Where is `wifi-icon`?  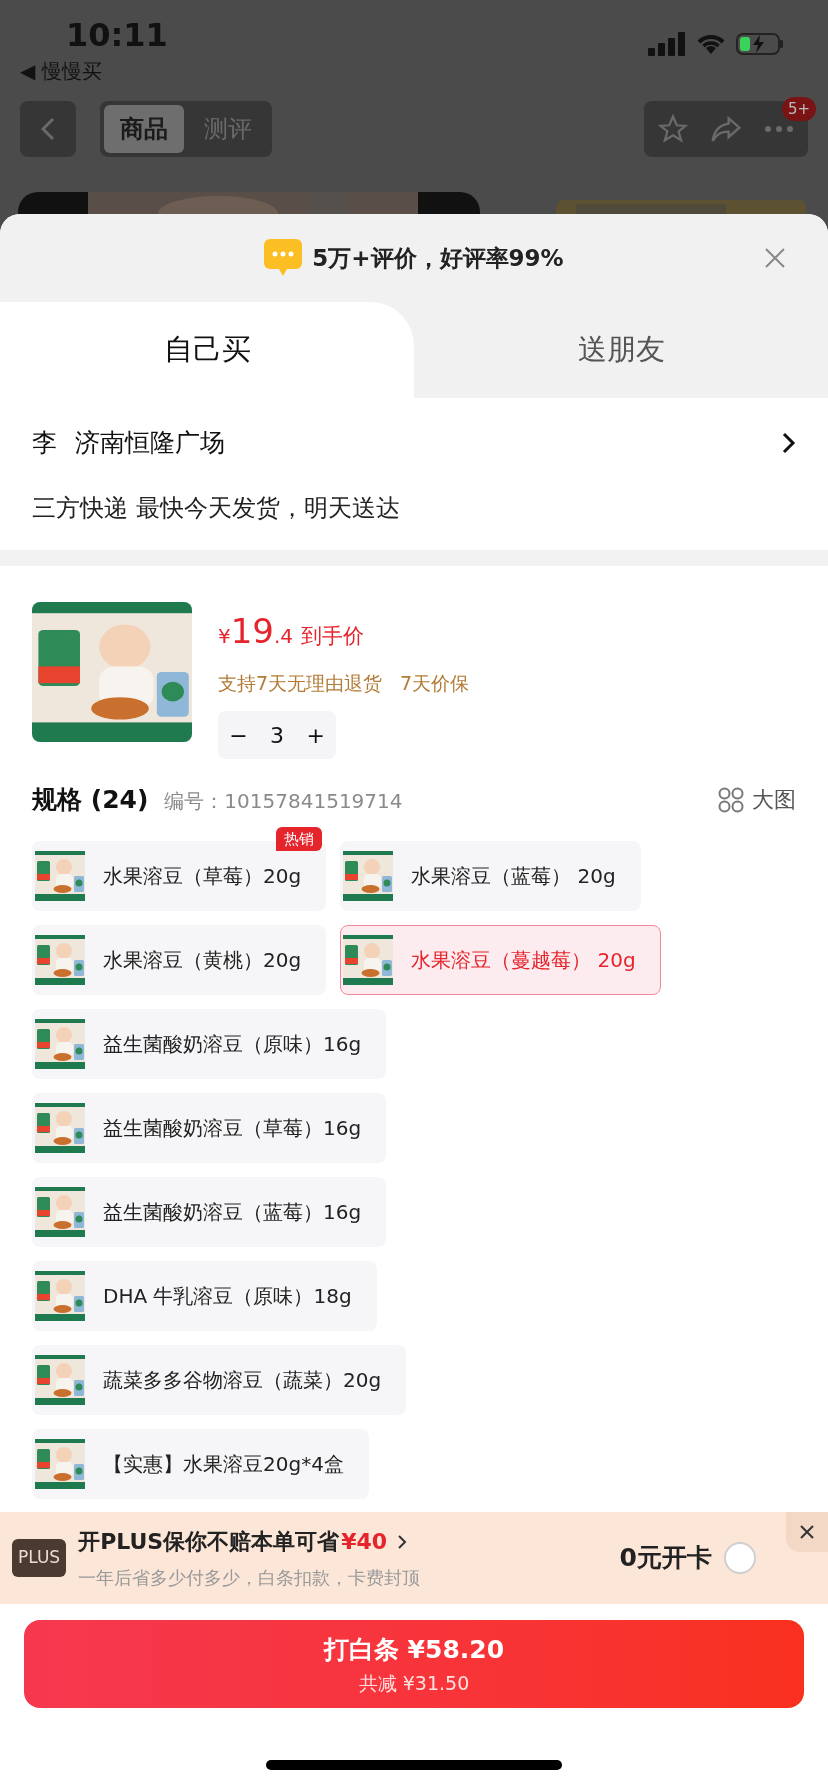 wifi-icon is located at coordinates (711, 44).